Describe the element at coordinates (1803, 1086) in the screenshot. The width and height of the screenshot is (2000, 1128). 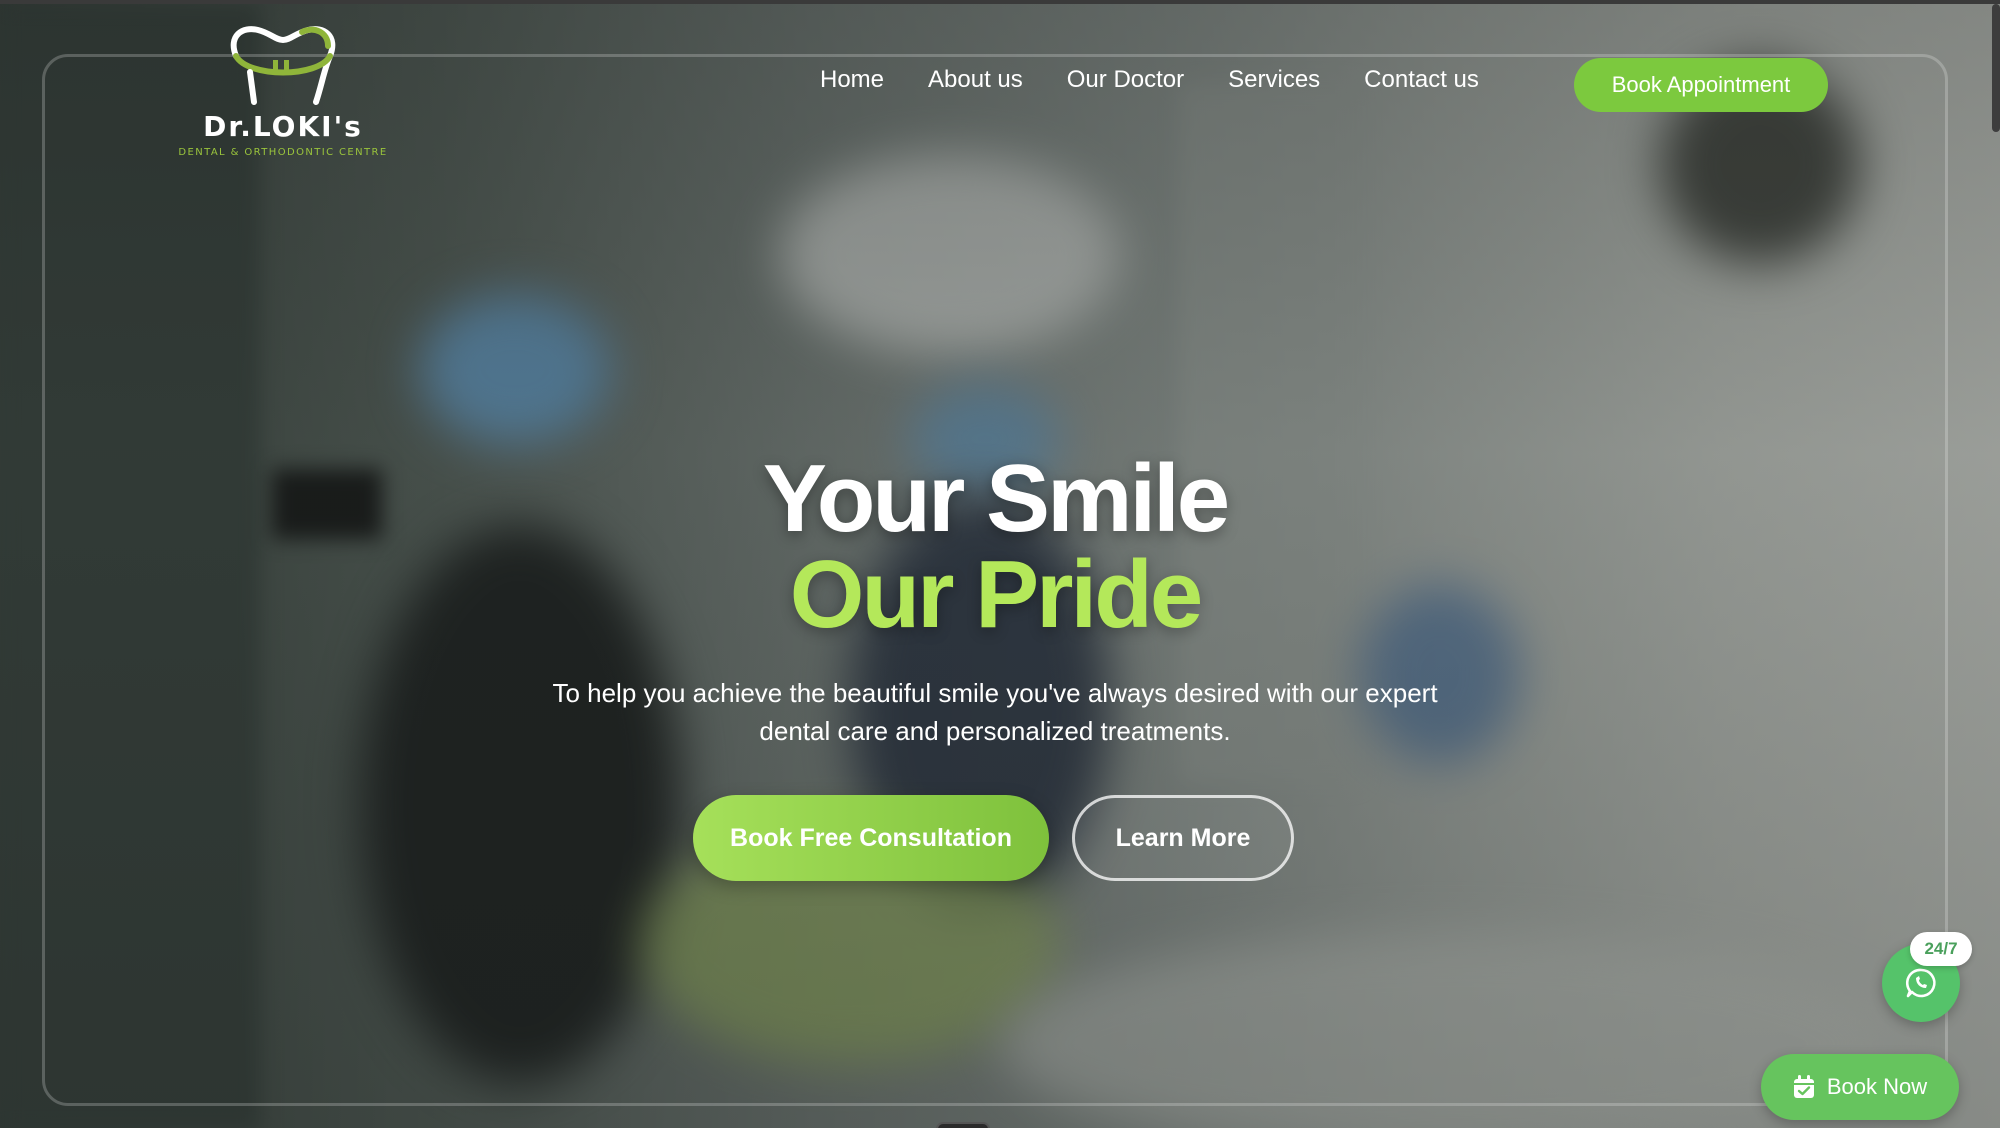
I see `calendar-check-icon` at that location.